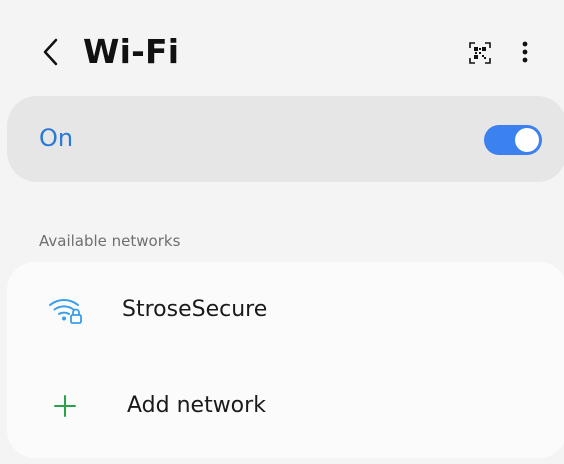 The image size is (564, 464). I want to click on qr-code-button, so click(480, 53).